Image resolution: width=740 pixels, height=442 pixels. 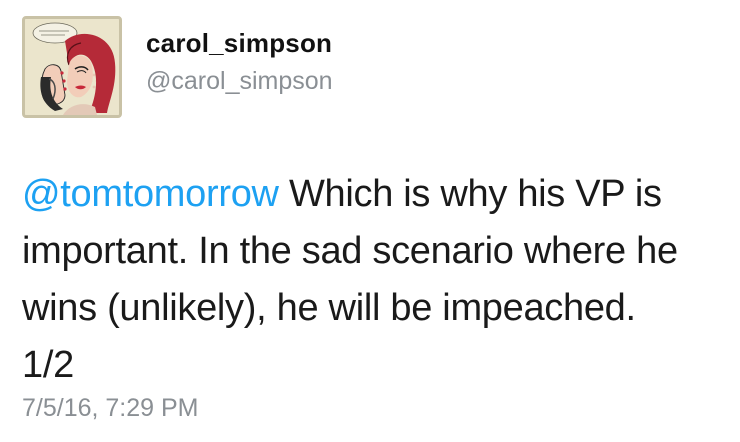 What do you see at coordinates (150, 194) in the screenshot?
I see `mention-link: @tomtomorrow` at bounding box center [150, 194].